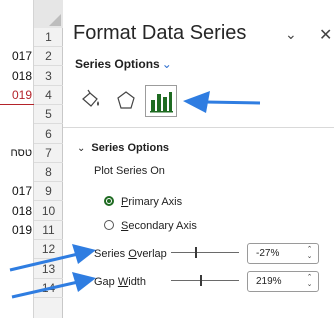 The image size is (334, 318). I want to click on row-header-column: 1 2 3 4 5 6 7 8 9 10 11 12 13 14, so click(48, 159).